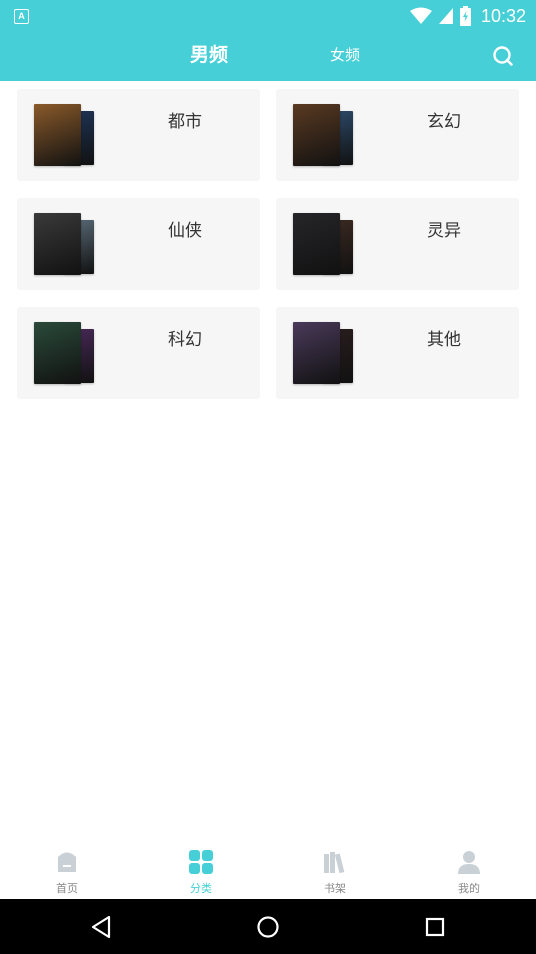 The width and height of the screenshot is (536, 954). I want to click on tab-female: 女频, so click(345, 56).